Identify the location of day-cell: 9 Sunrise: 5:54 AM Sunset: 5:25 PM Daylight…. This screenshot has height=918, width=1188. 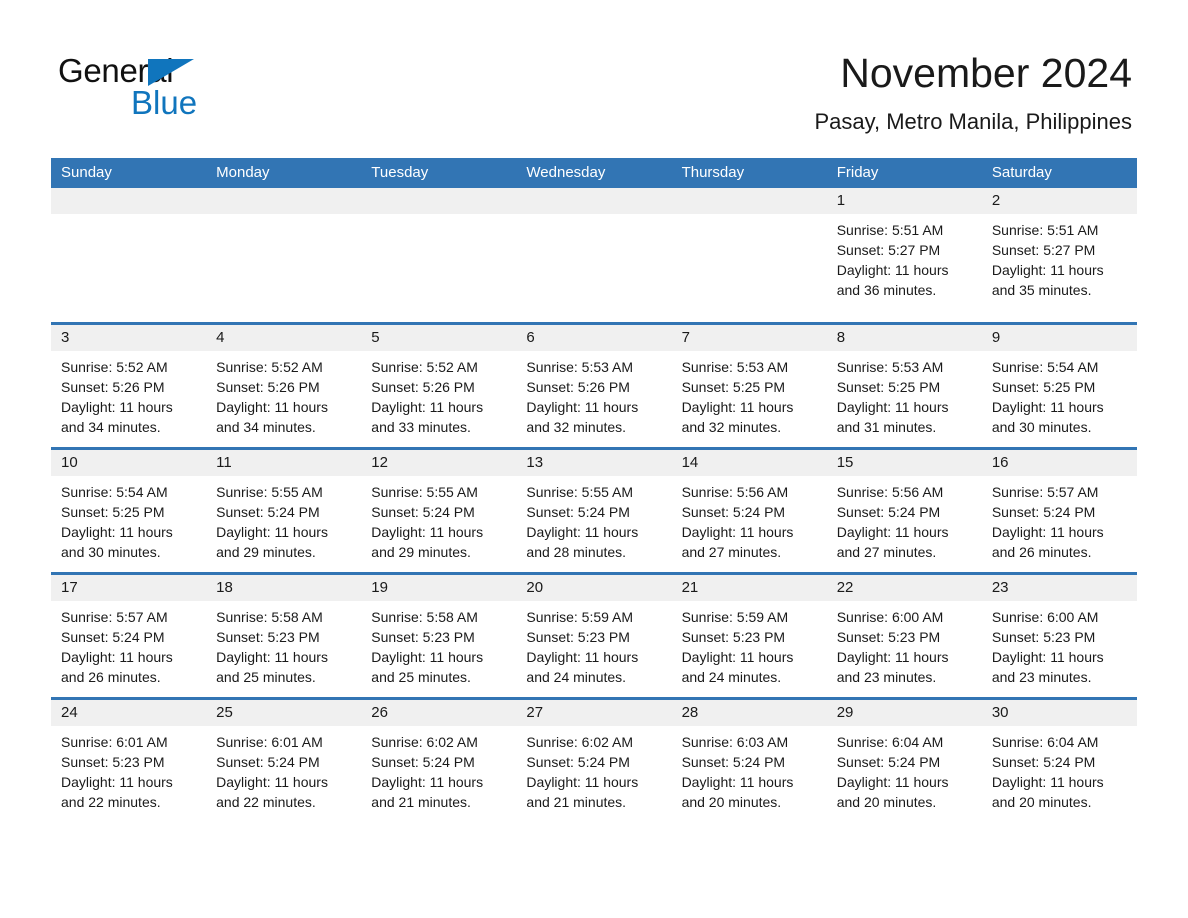
(1059, 386).